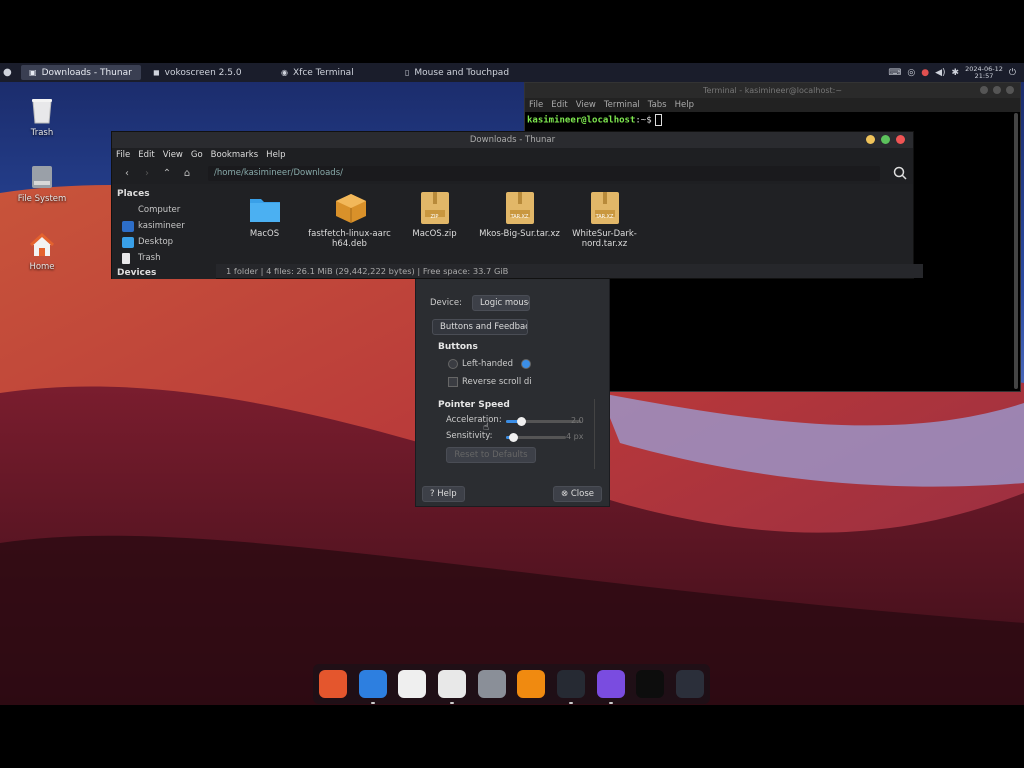 This screenshot has width=1024, height=768. I want to click on thunar-toolbar: ‹ › ⌃ ⌂ /home/kasimineer/Downloads/, so click(512, 173).